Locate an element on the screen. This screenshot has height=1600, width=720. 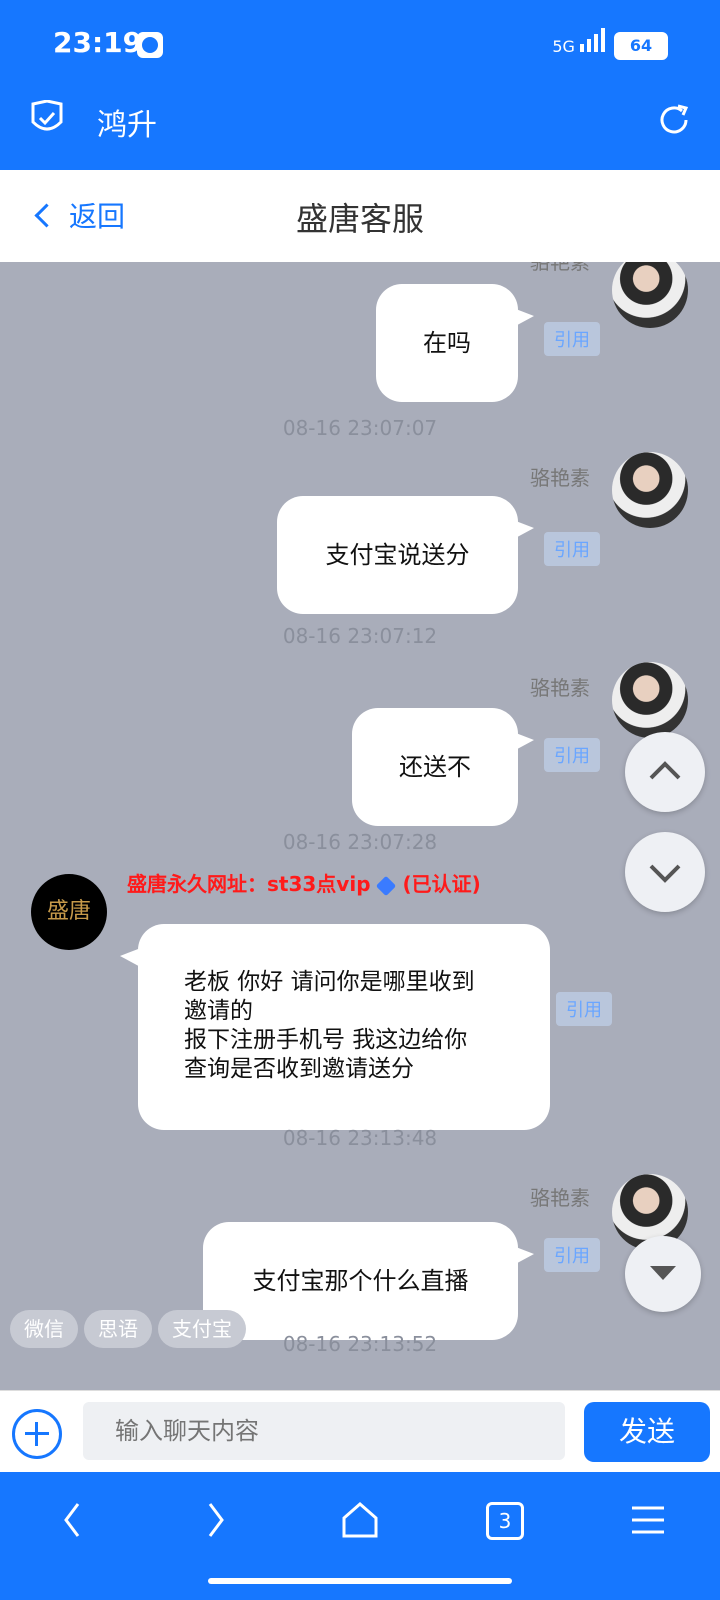
scroll-up-button is located at coordinates (665, 772).